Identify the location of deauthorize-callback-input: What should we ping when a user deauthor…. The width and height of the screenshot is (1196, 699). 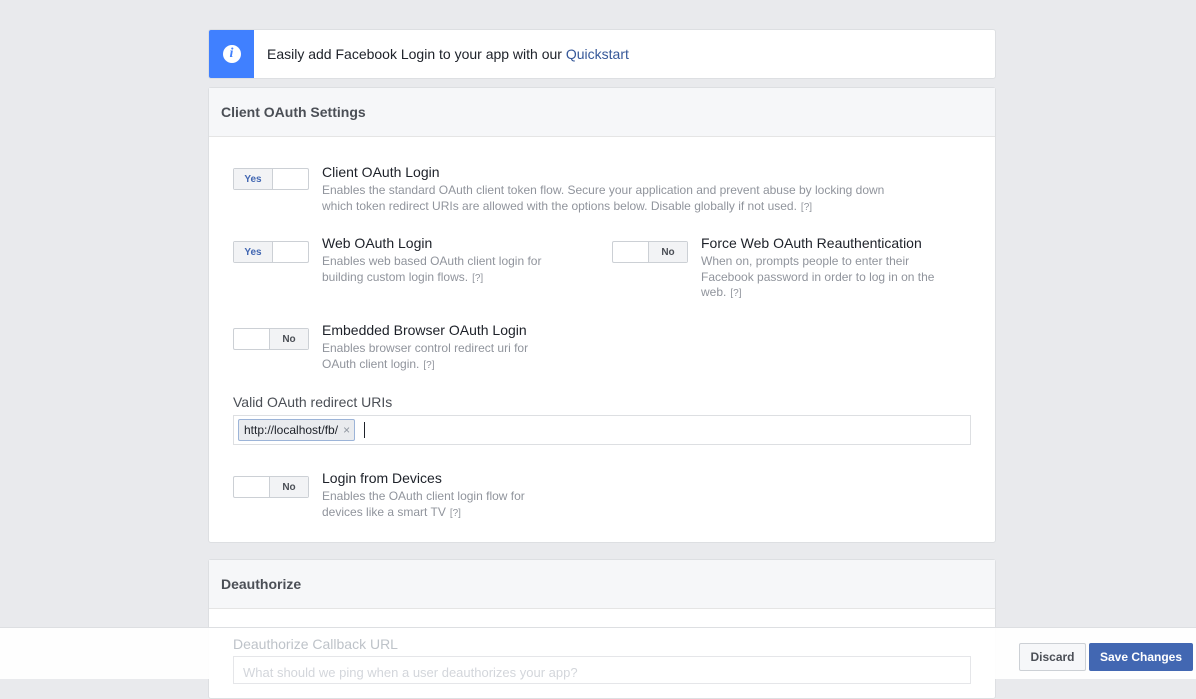
(602, 670).